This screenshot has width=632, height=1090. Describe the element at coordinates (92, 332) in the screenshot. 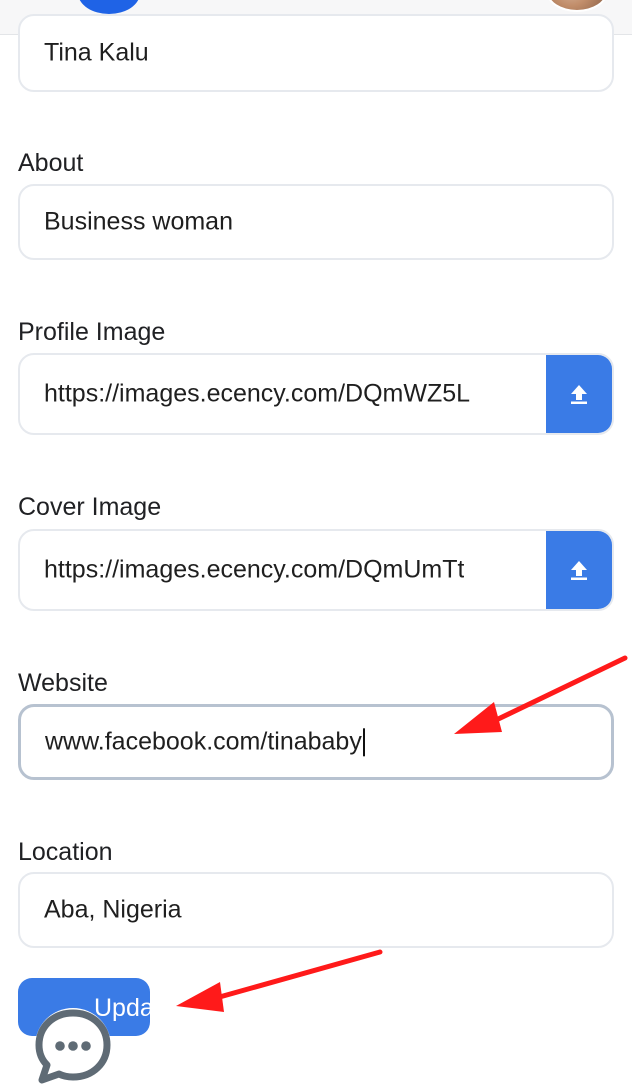

I see `profile-image-label: Profile Image` at that location.